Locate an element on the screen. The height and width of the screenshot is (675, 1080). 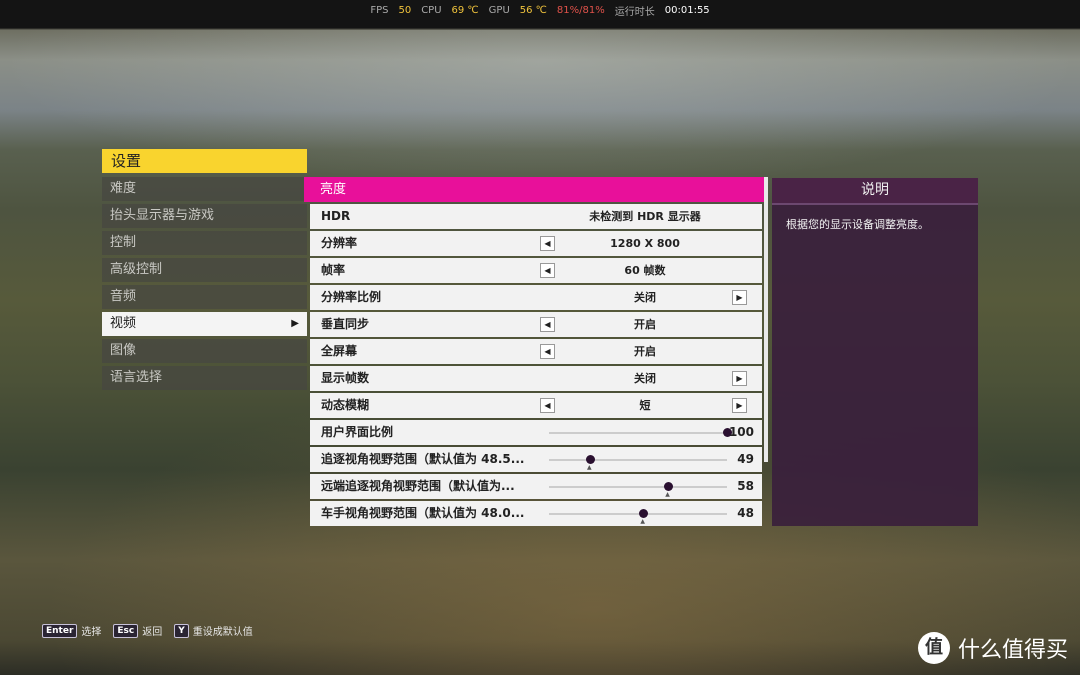
slider-value: 100 is located at coordinates (741, 432).